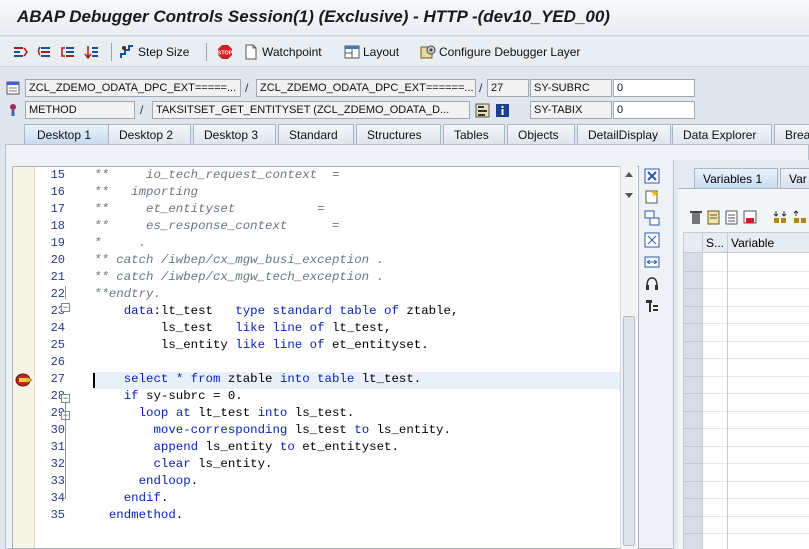  What do you see at coordinates (652, 240) in the screenshot?
I see `maximize-tool-icon` at bounding box center [652, 240].